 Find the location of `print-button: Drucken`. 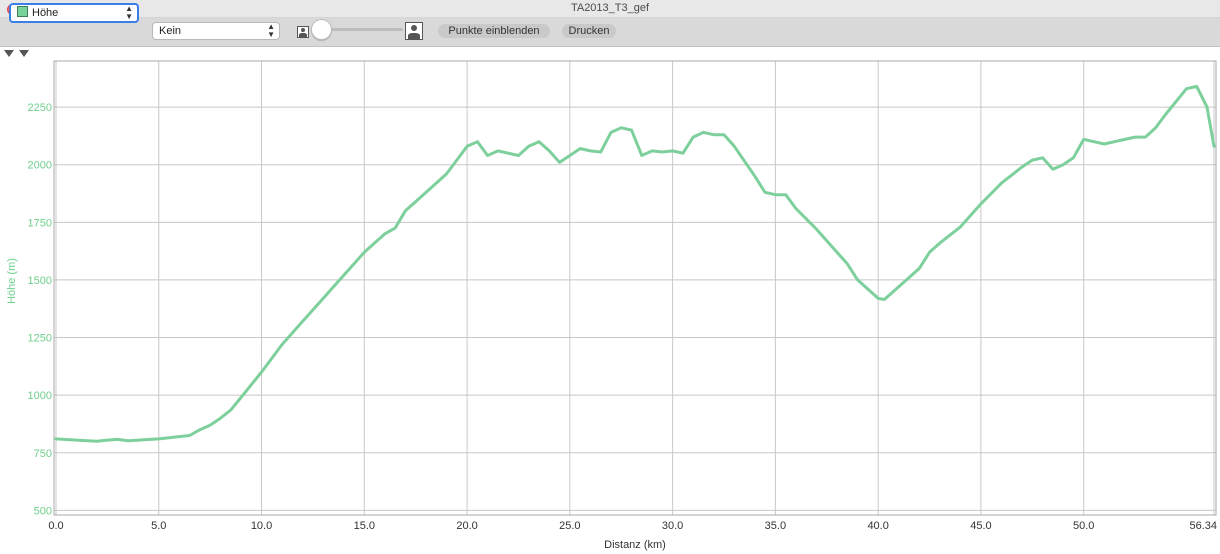

print-button: Drucken is located at coordinates (589, 31).